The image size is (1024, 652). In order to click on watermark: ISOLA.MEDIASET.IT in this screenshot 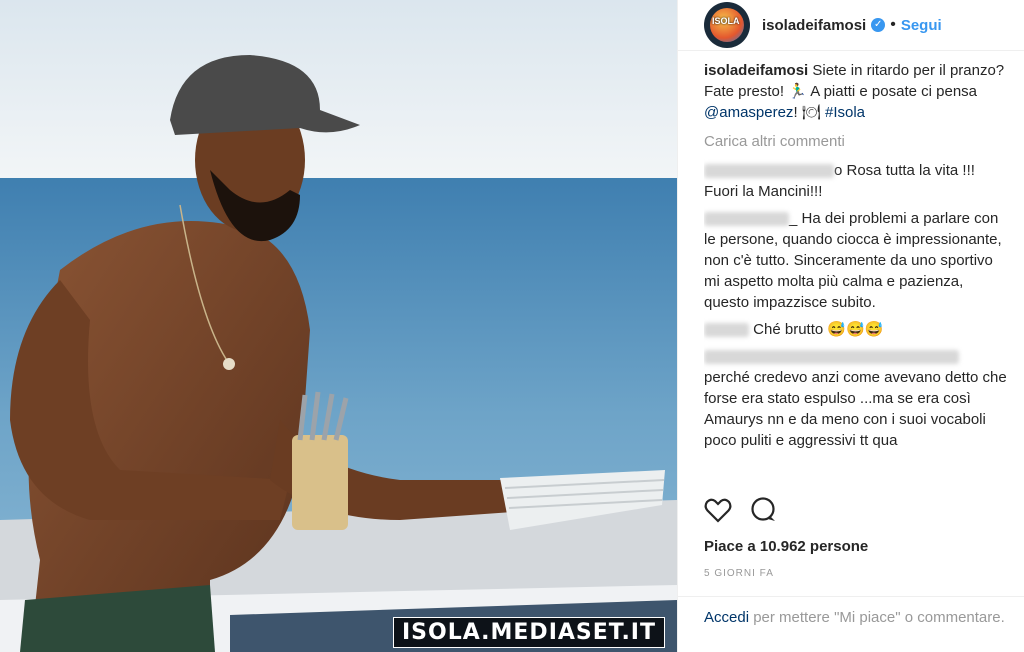, I will do `click(528, 632)`.